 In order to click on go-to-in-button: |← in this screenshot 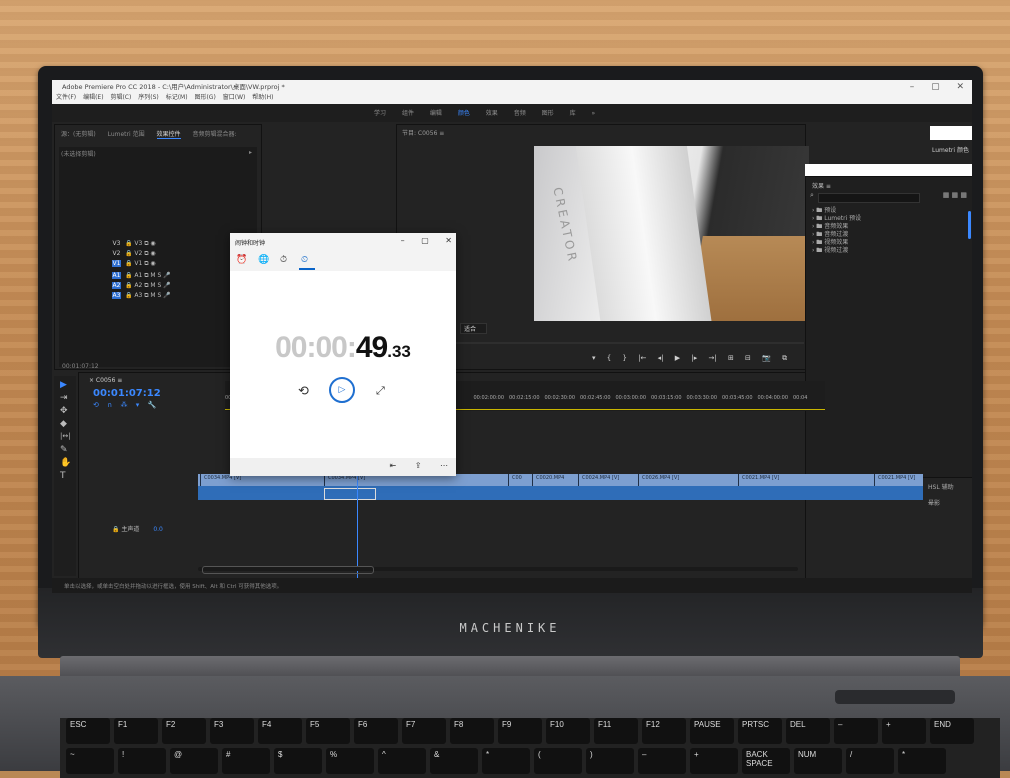, I will do `click(642, 358)`.